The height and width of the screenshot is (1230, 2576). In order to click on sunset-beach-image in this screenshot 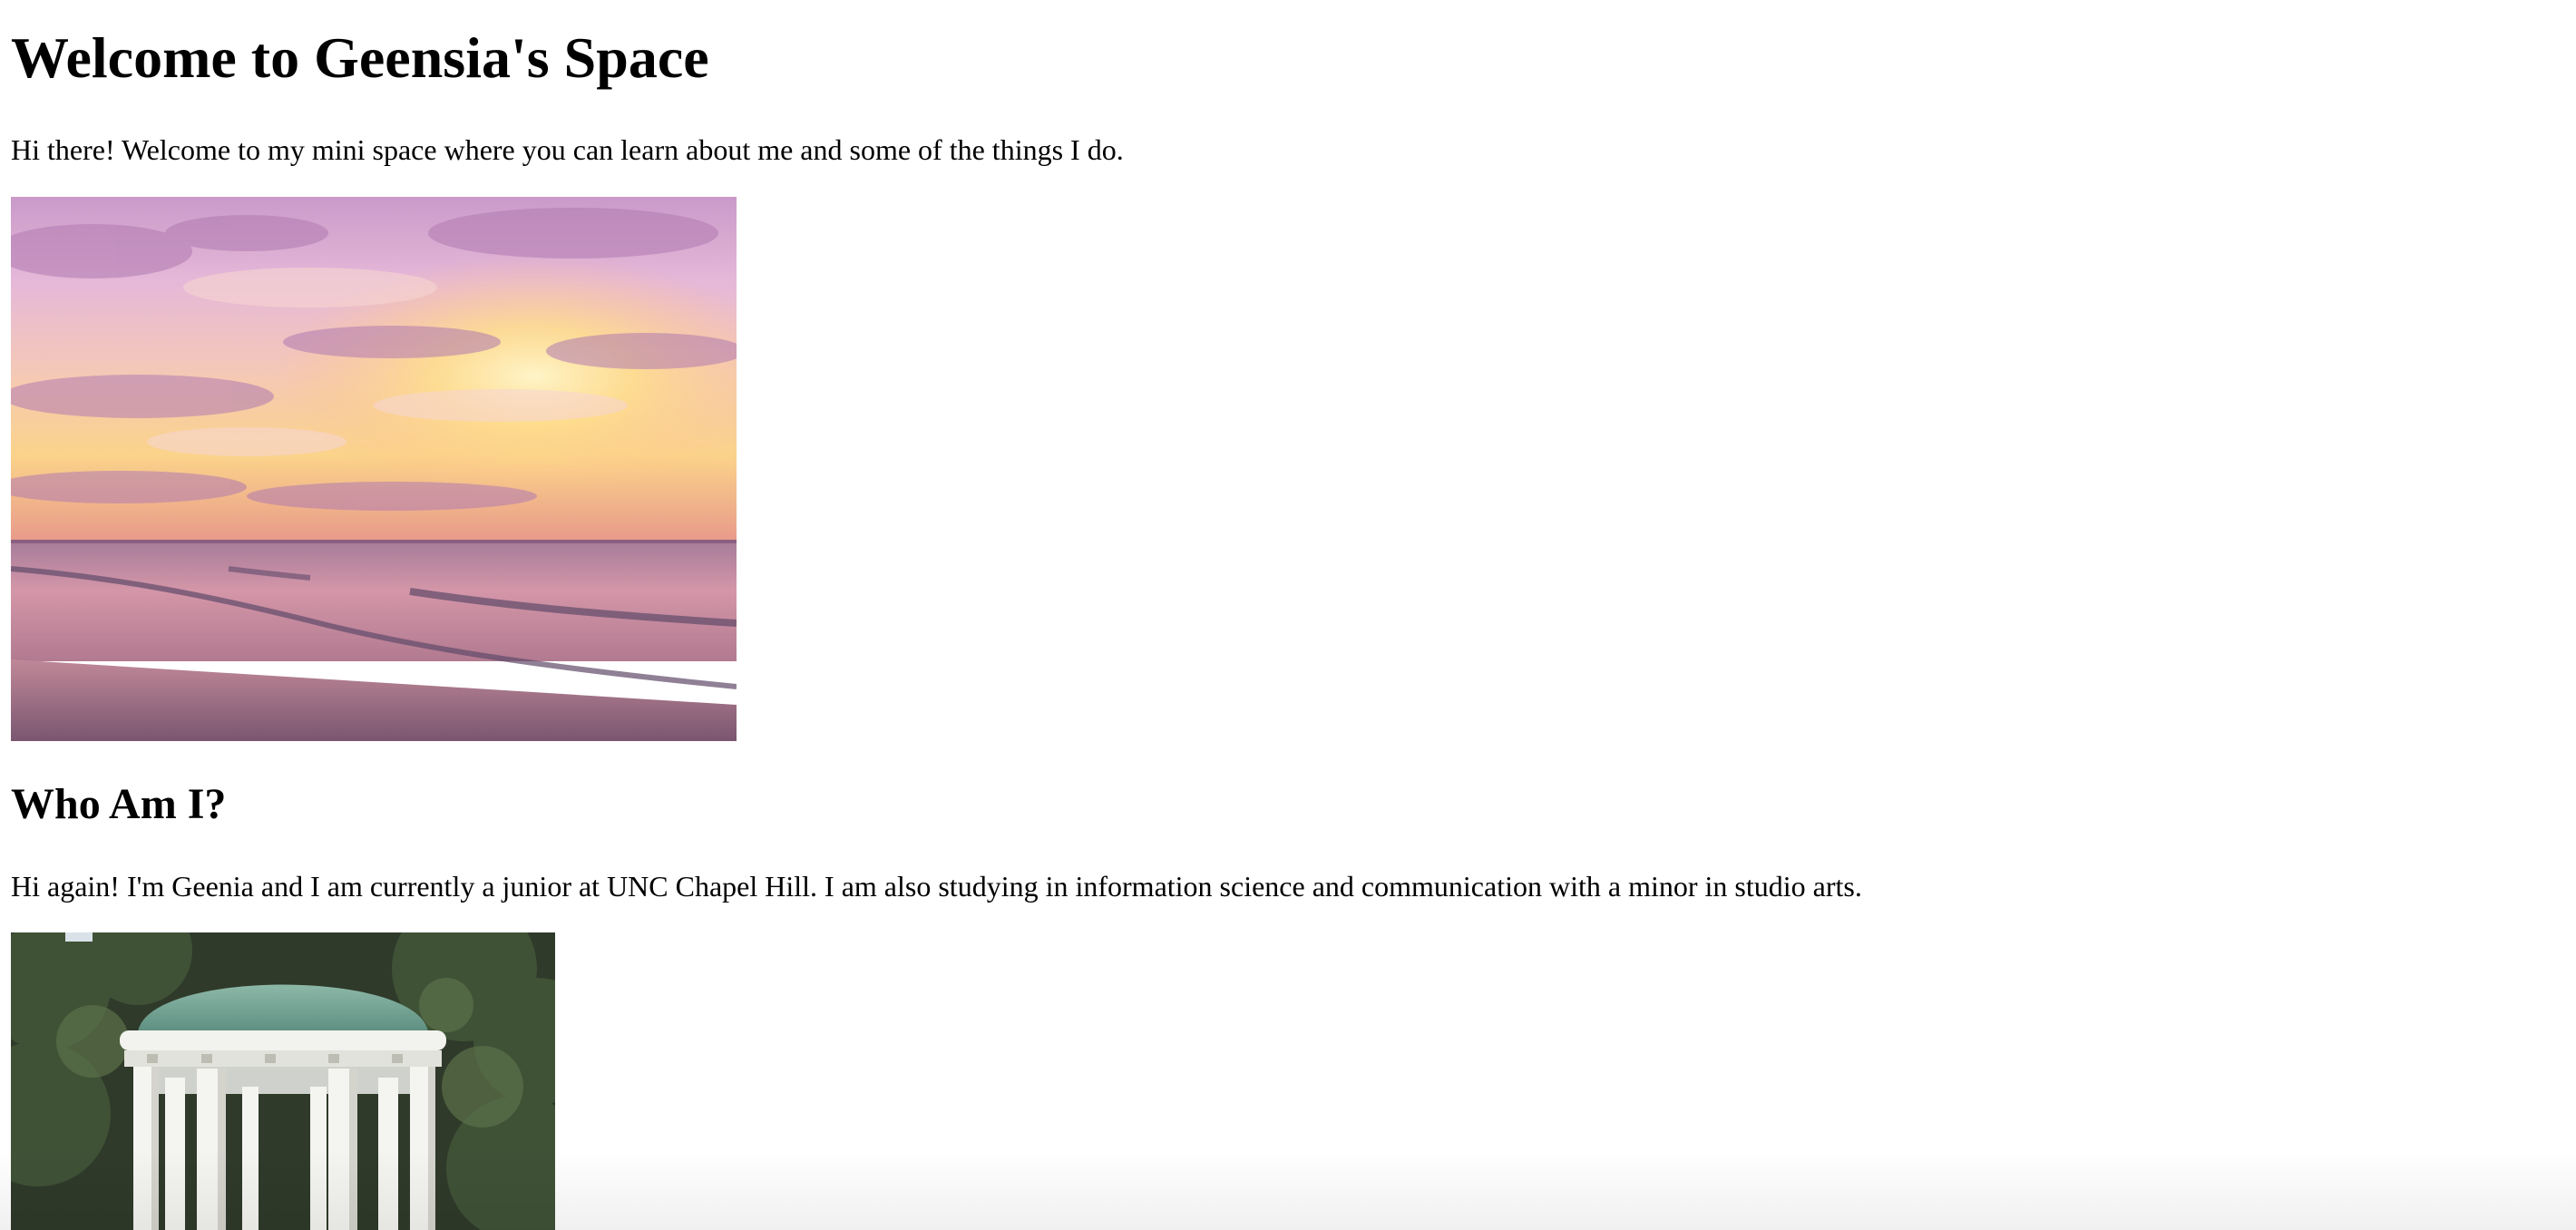, I will do `click(374, 469)`.